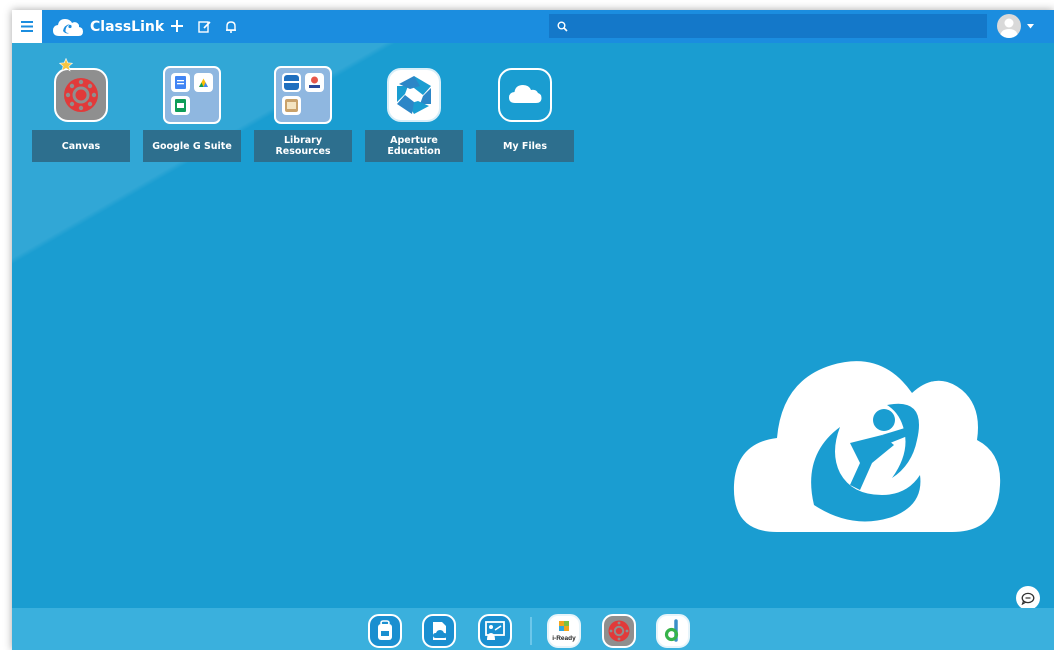 This screenshot has height=650, width=1054. I want to click on user-silhouette-icon, so click(1009, 28).